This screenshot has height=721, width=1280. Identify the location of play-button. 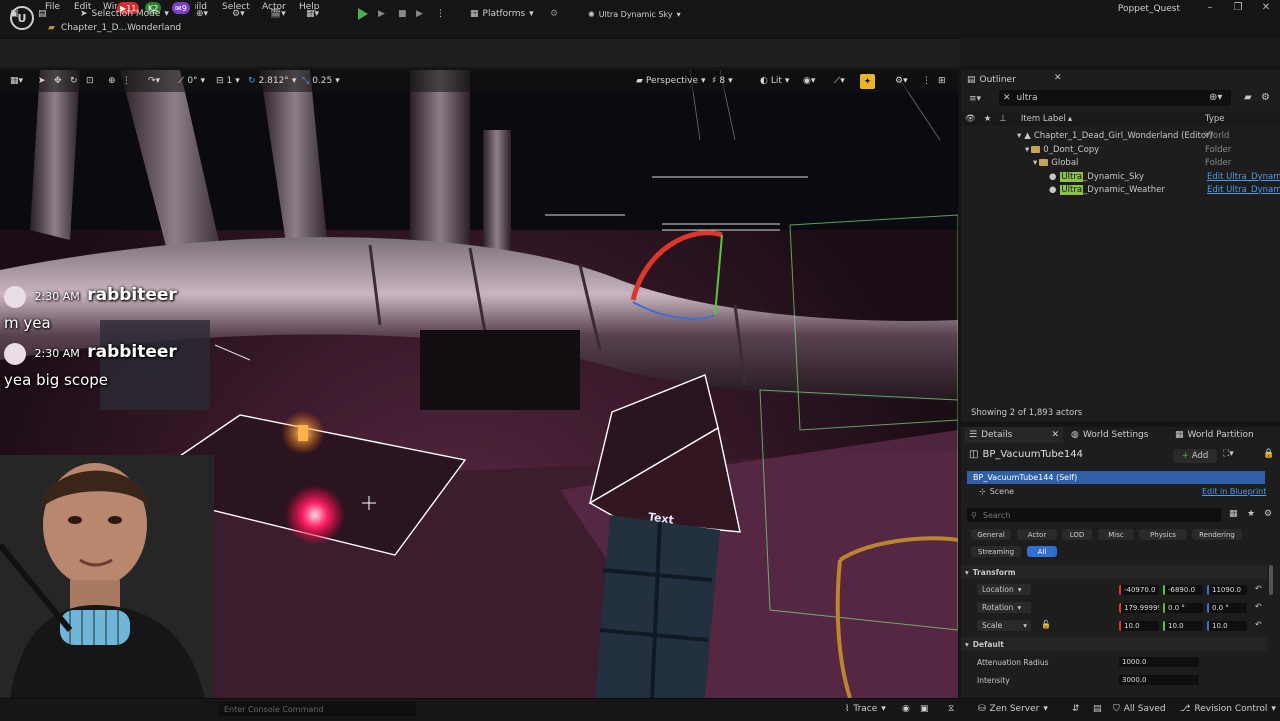
(363, 14).